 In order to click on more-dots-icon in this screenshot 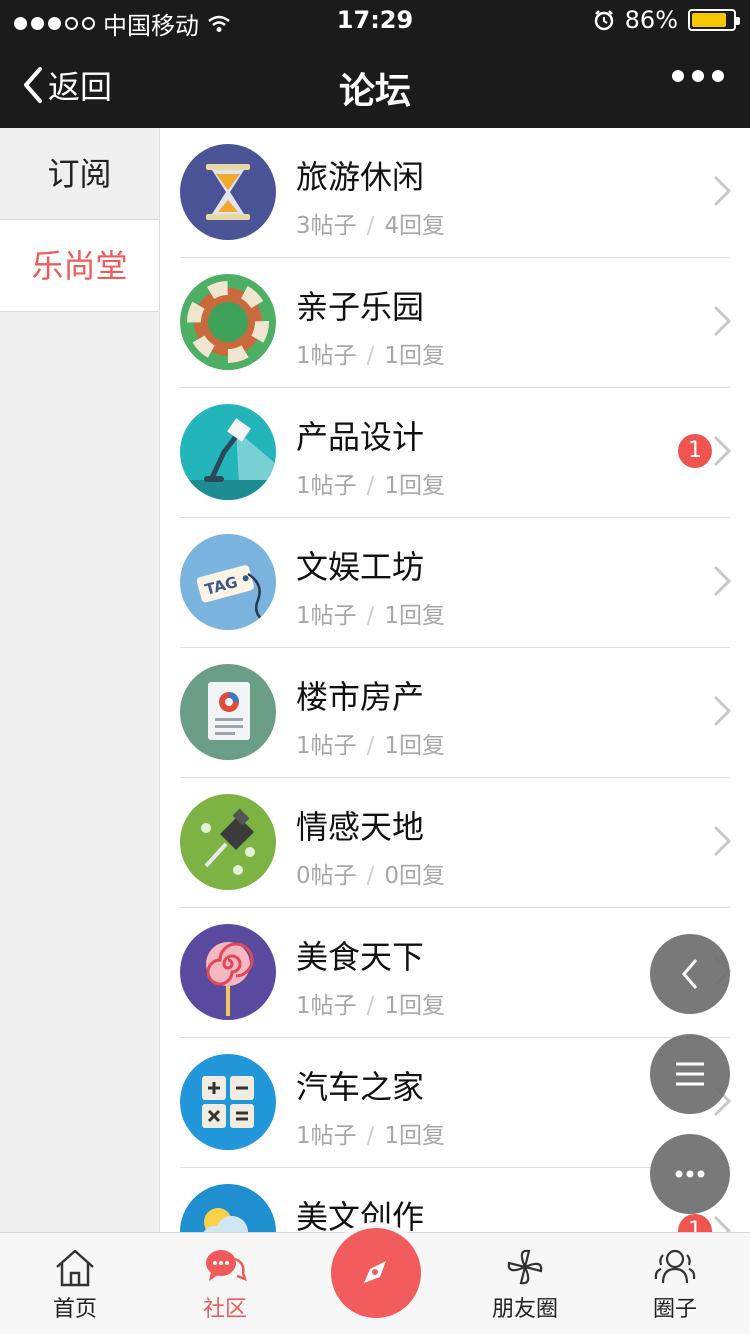, I will do `click(690, 1174)`.